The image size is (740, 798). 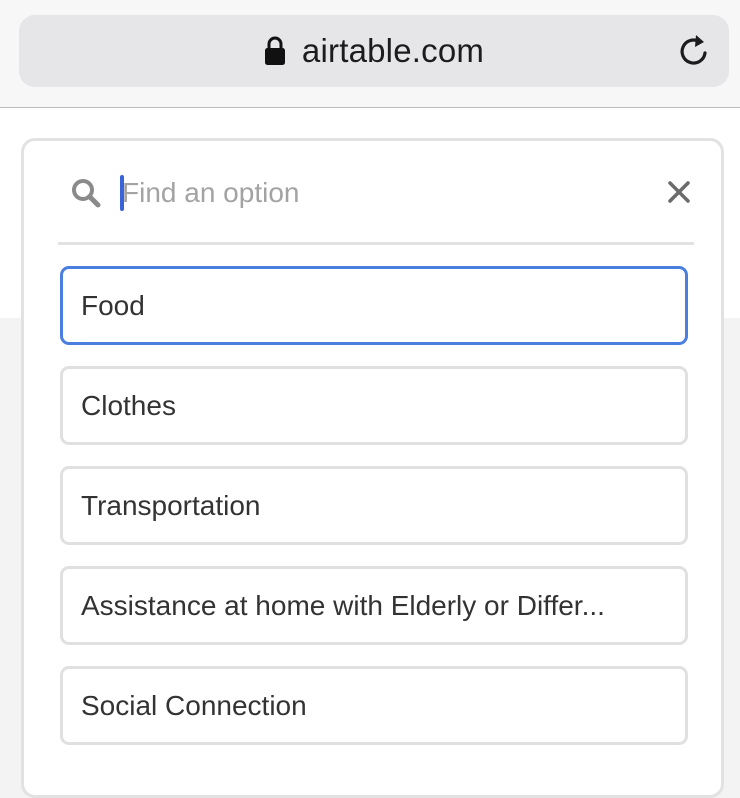 I want to click on browser-toolbar: airtable.com, so click(x=370, y=54).